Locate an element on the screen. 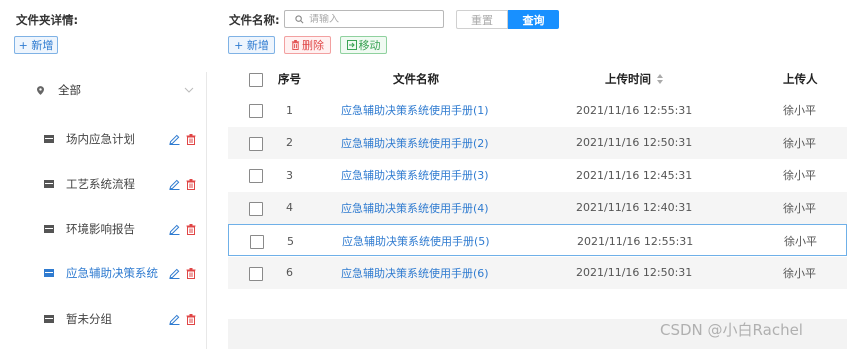 The height and width of the screenshot is (349, 847). row-file-name-link: 应急辅助决策系统使用手册(3) is located at coordinates (415, 175).